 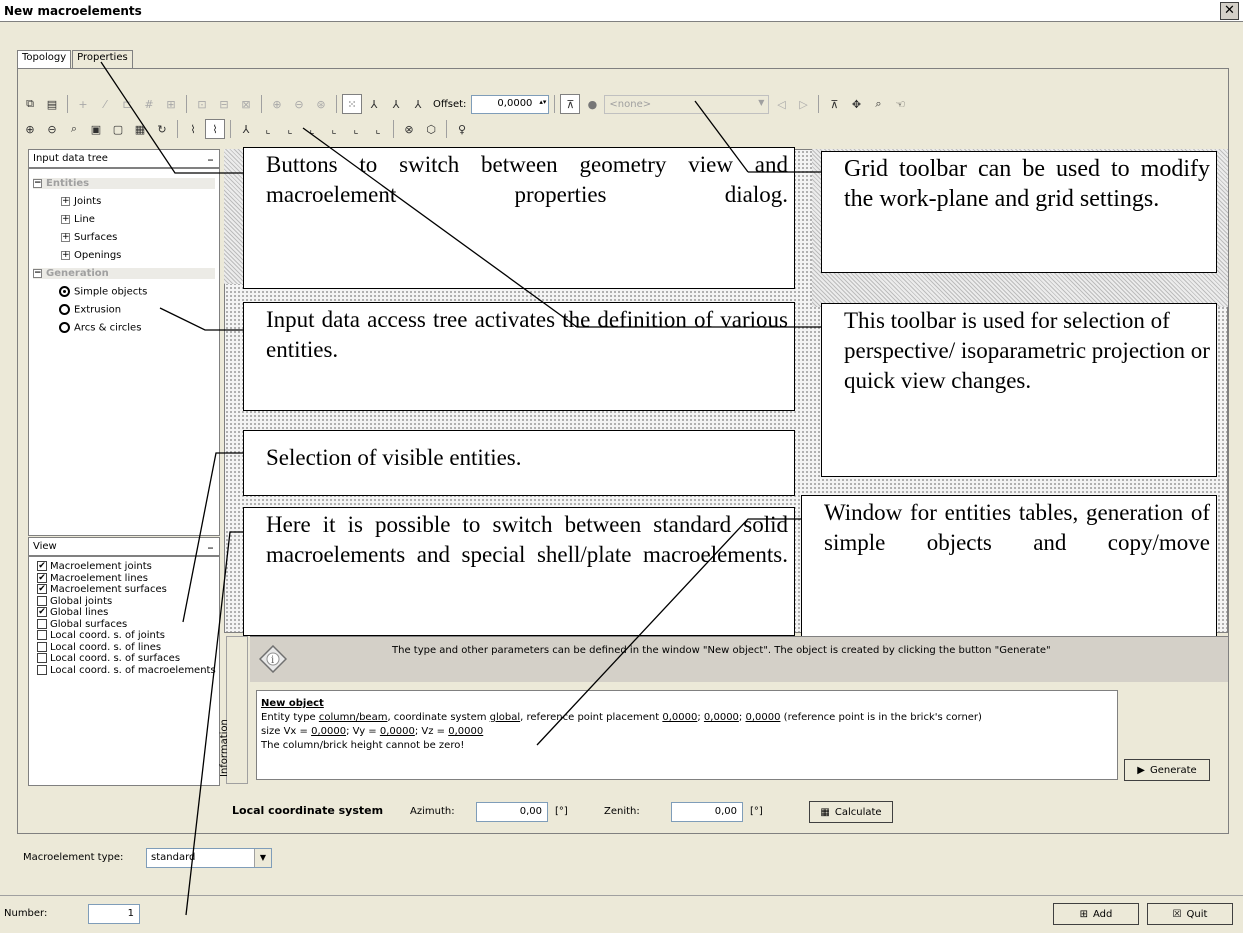 What do you see at coordinates (126, 613) in the screenshot?
I see `view-item: ✔ Global lines` at bounding box center [126, 613].